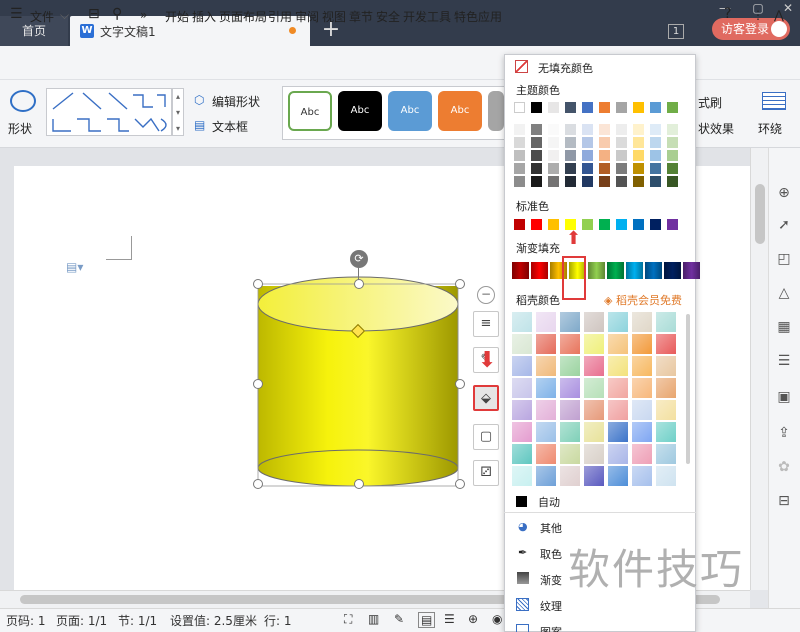 The width and height of the screenshot is (800, 632). Describe the element at coordinates (549, 502) in the screenshot. I see `auto-color-option: 自动` at that location.